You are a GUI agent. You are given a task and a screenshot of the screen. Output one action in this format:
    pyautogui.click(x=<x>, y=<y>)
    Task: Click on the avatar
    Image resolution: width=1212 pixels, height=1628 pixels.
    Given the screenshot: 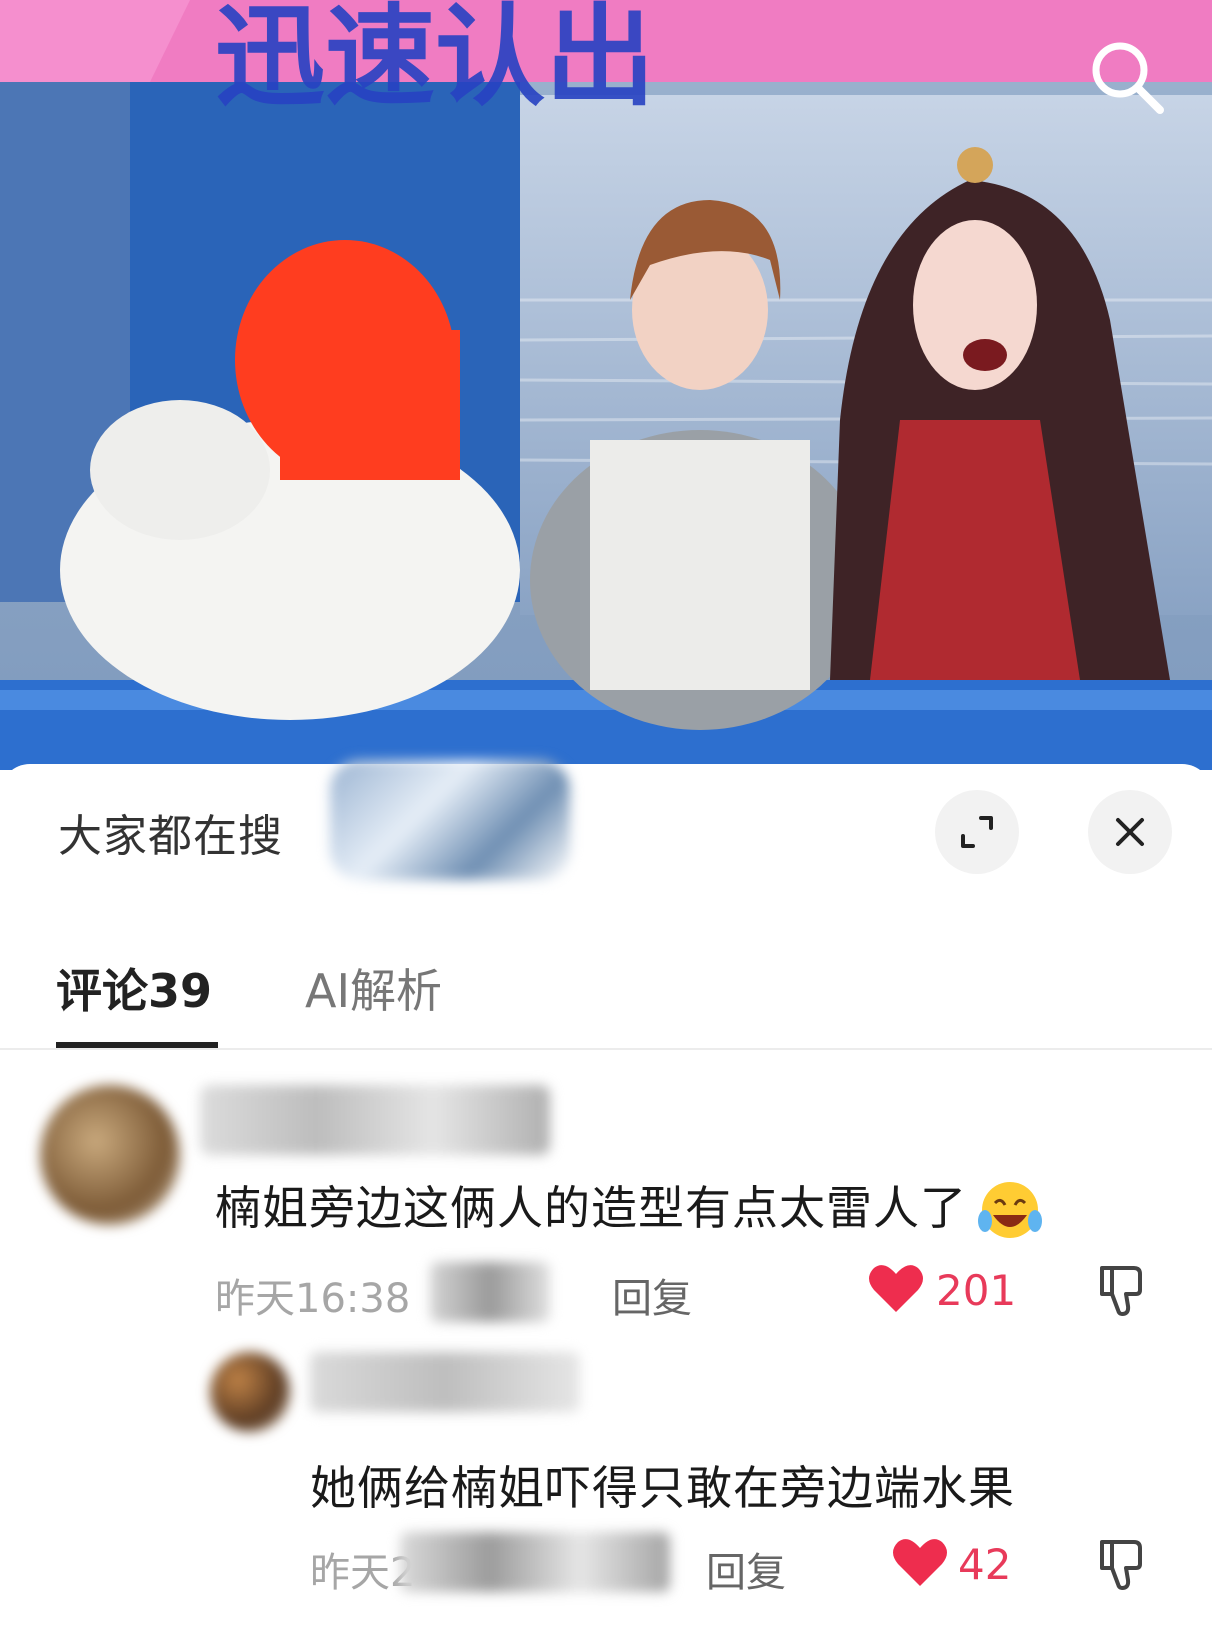 What is the action you would take?
    pyautogui.click(x=110, y=1155)
    